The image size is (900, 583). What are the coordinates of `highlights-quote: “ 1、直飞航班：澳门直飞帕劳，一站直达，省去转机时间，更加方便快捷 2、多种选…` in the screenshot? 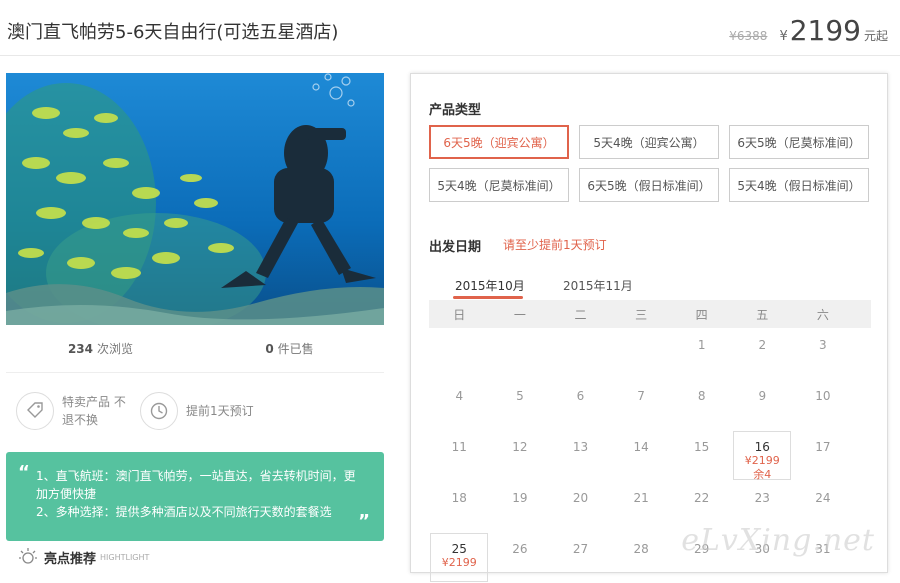 It's located at (195, 496).